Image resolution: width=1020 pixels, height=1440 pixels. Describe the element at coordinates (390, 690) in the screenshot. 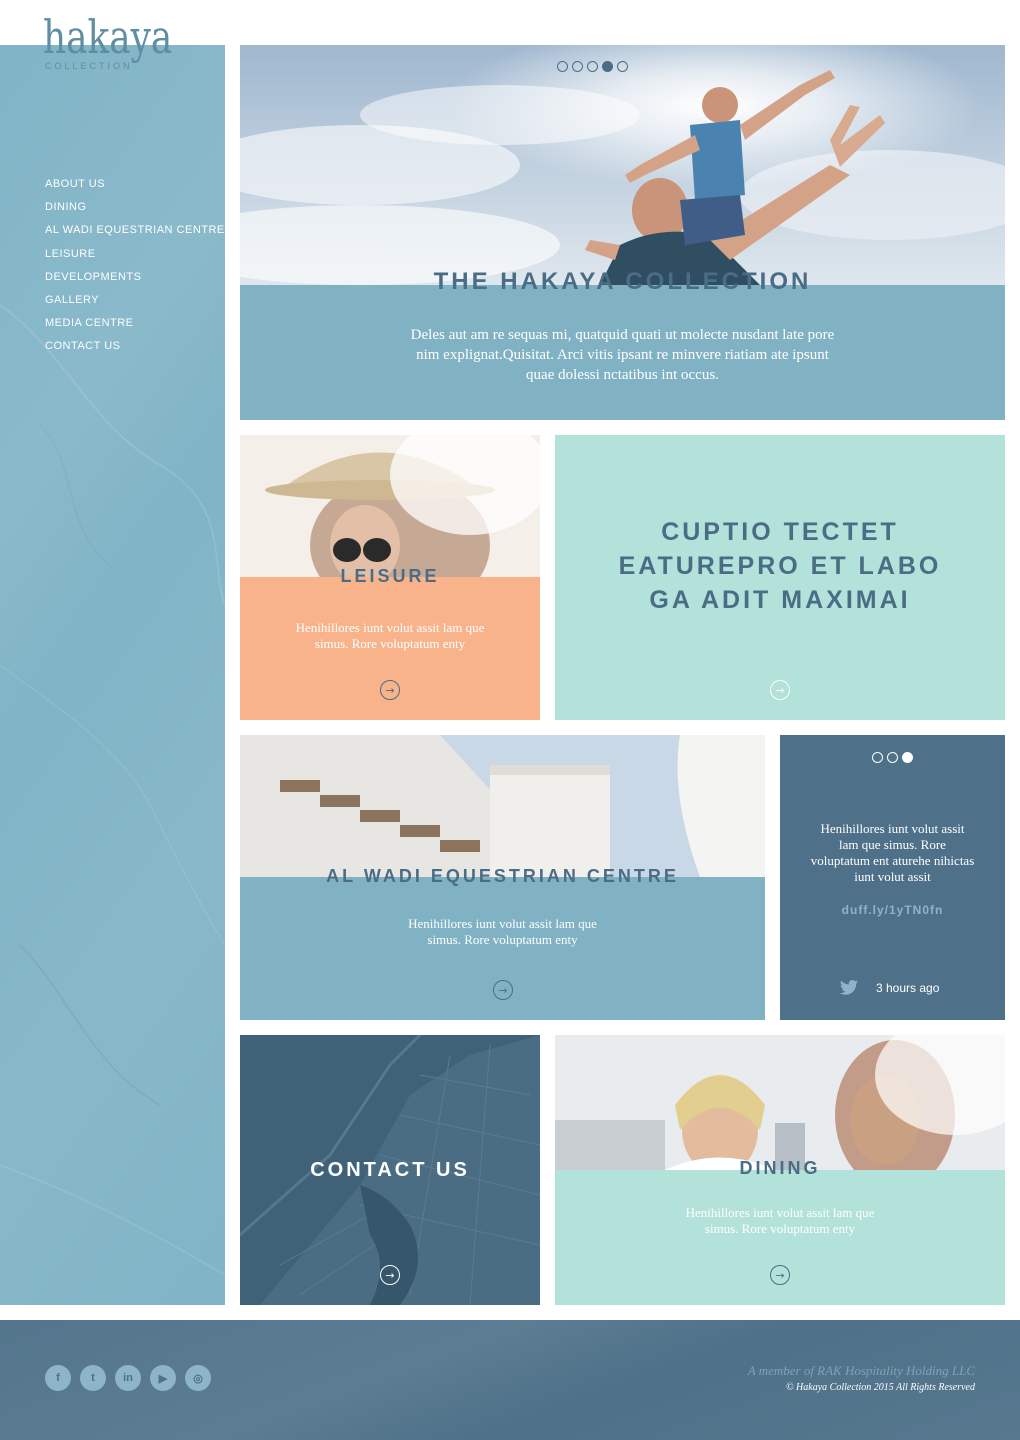

I see `leisure-arrow-icon: →` at that location.